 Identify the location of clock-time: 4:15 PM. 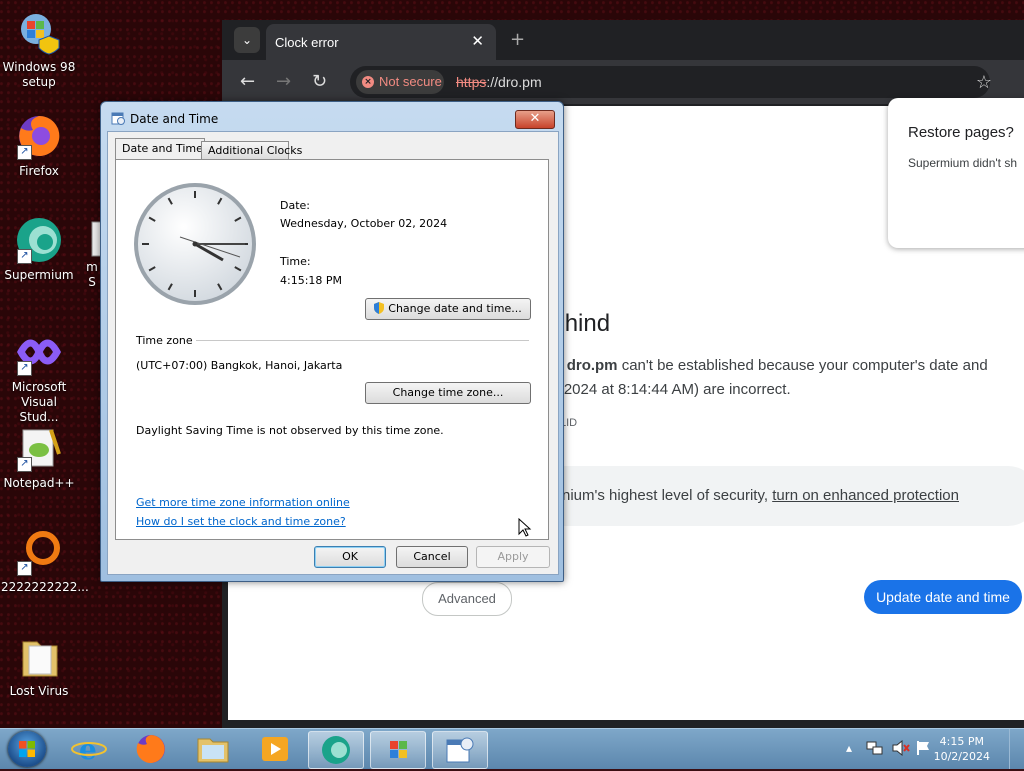
(961, 741).